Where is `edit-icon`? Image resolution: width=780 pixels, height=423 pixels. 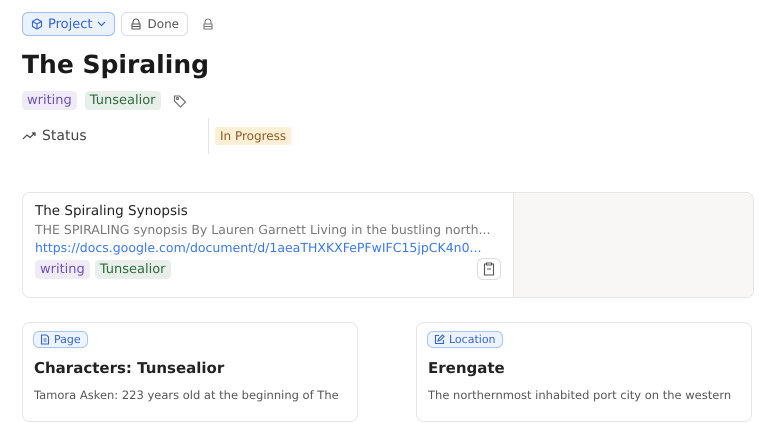 edit-icon is located at coordinates (439, 339).